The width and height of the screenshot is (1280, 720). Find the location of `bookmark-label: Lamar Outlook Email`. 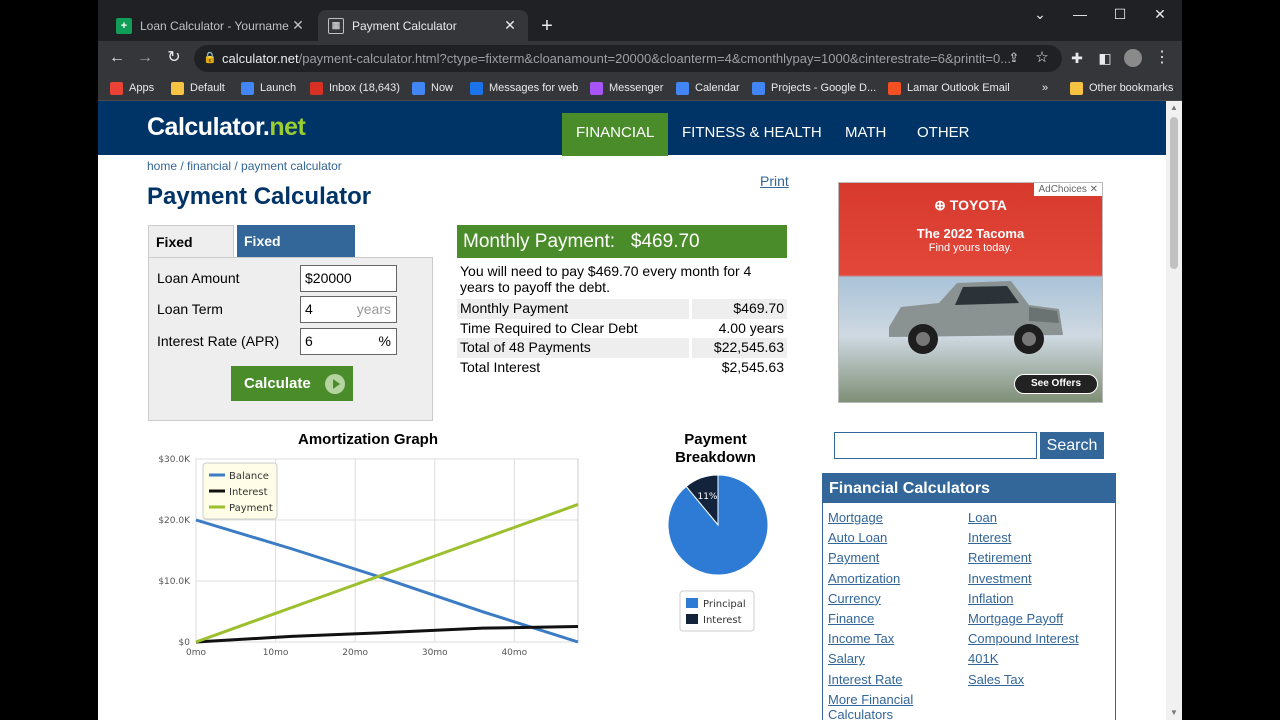

bookmark-label: Lamar Outlook Email is located at coordinates (958, 88).